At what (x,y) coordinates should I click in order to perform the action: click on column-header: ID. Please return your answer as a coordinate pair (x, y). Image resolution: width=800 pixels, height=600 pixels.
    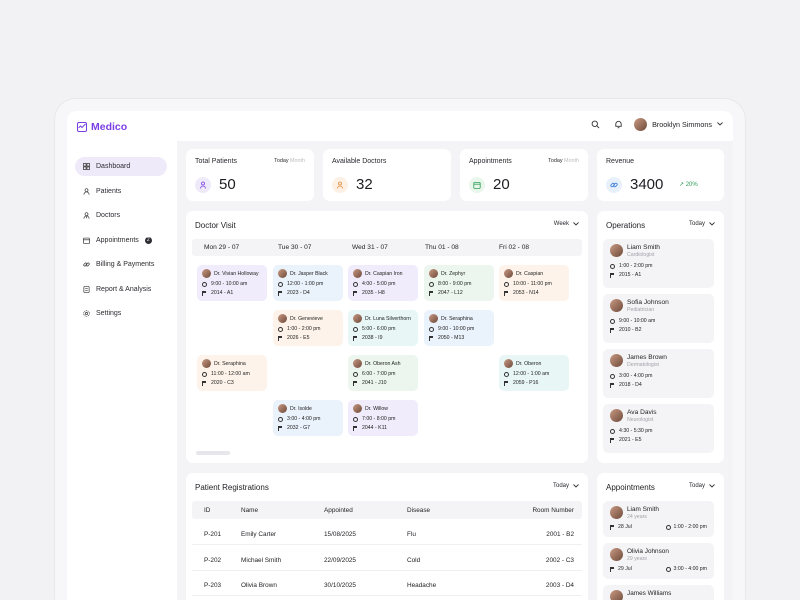
    Looking at the image, I should click on (207, 510).